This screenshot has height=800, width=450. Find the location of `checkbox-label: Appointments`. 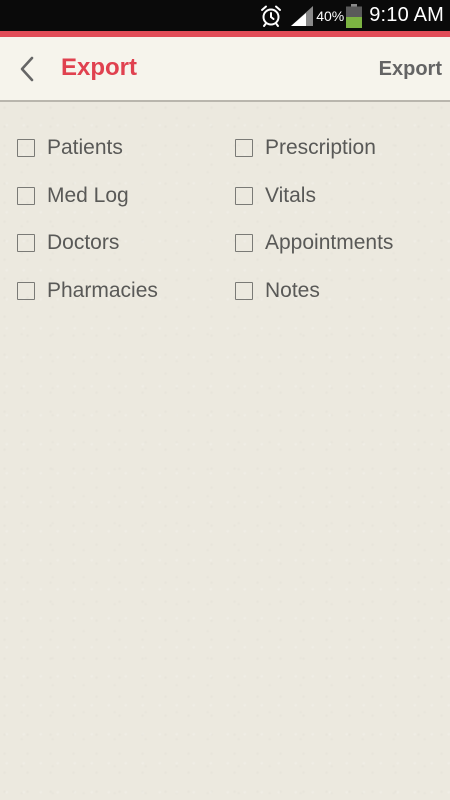

checkbox-label: Appointments is located at coordinates (329, 242).